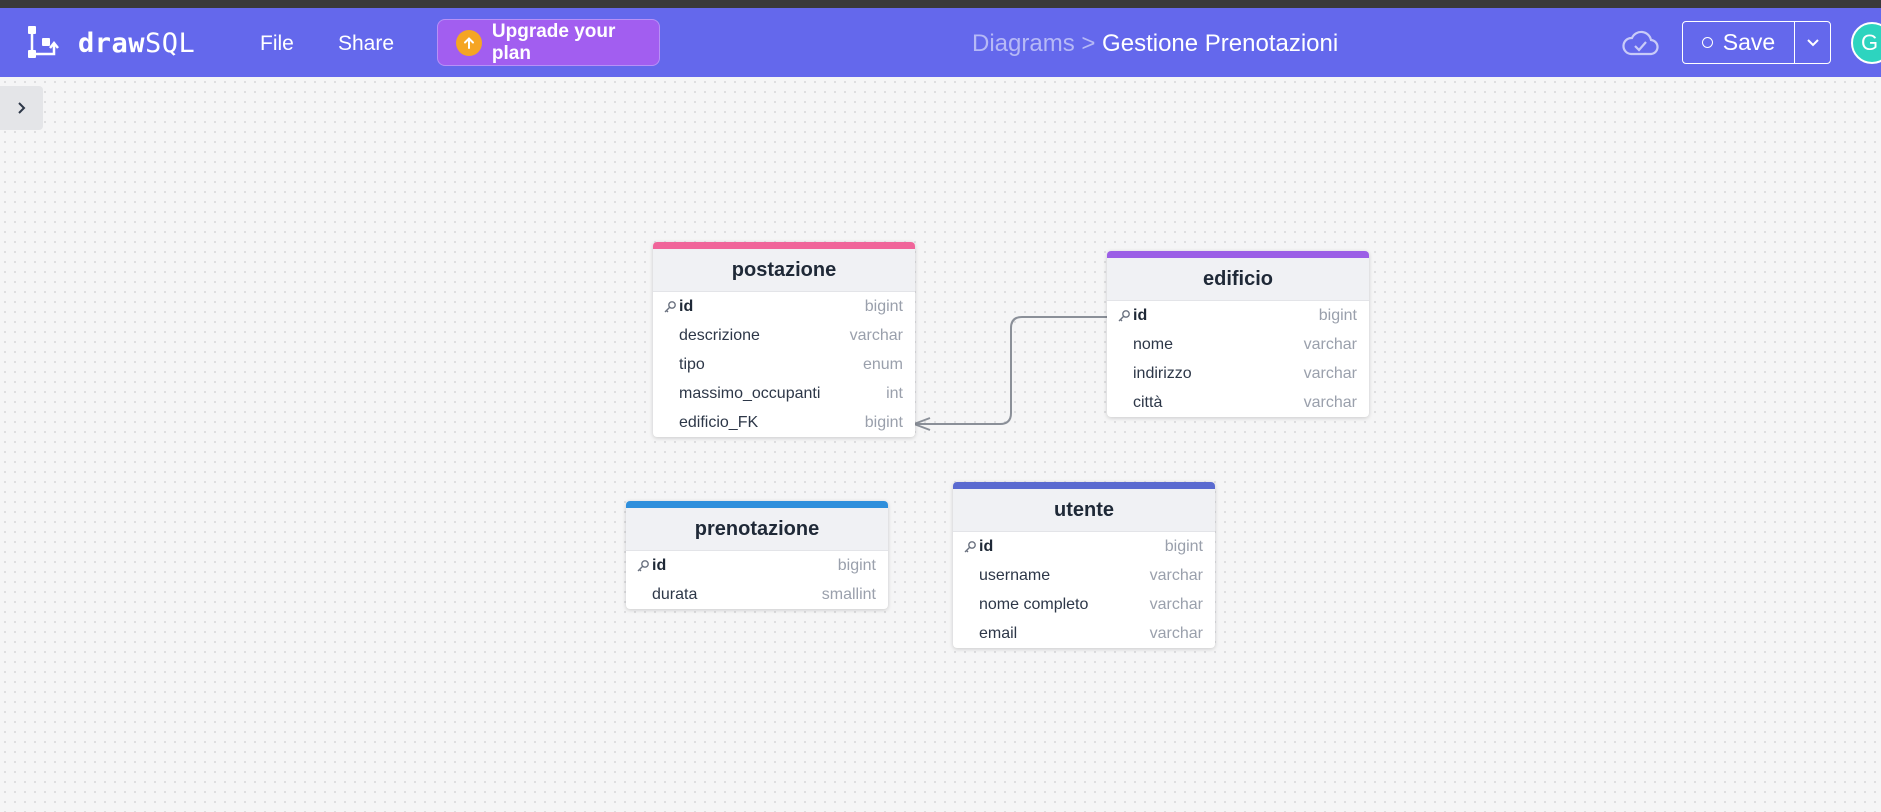 Image resolution: width=1881 pixels, height=812 pixels. I want to click on diagram-title: Gestione Prenotazioni, so click(1220, 43).